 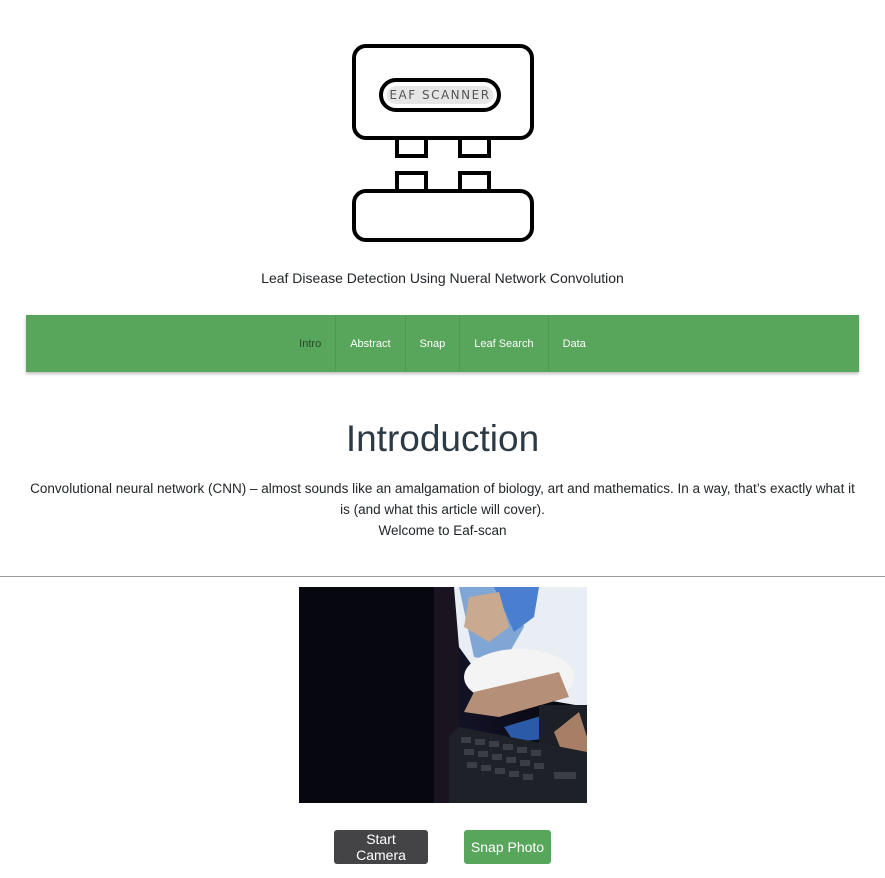 What do you see at coordinates (310, 343) in the screenshot?
I see `nav-item-intro: Intro` at bounding box center [310, 343].